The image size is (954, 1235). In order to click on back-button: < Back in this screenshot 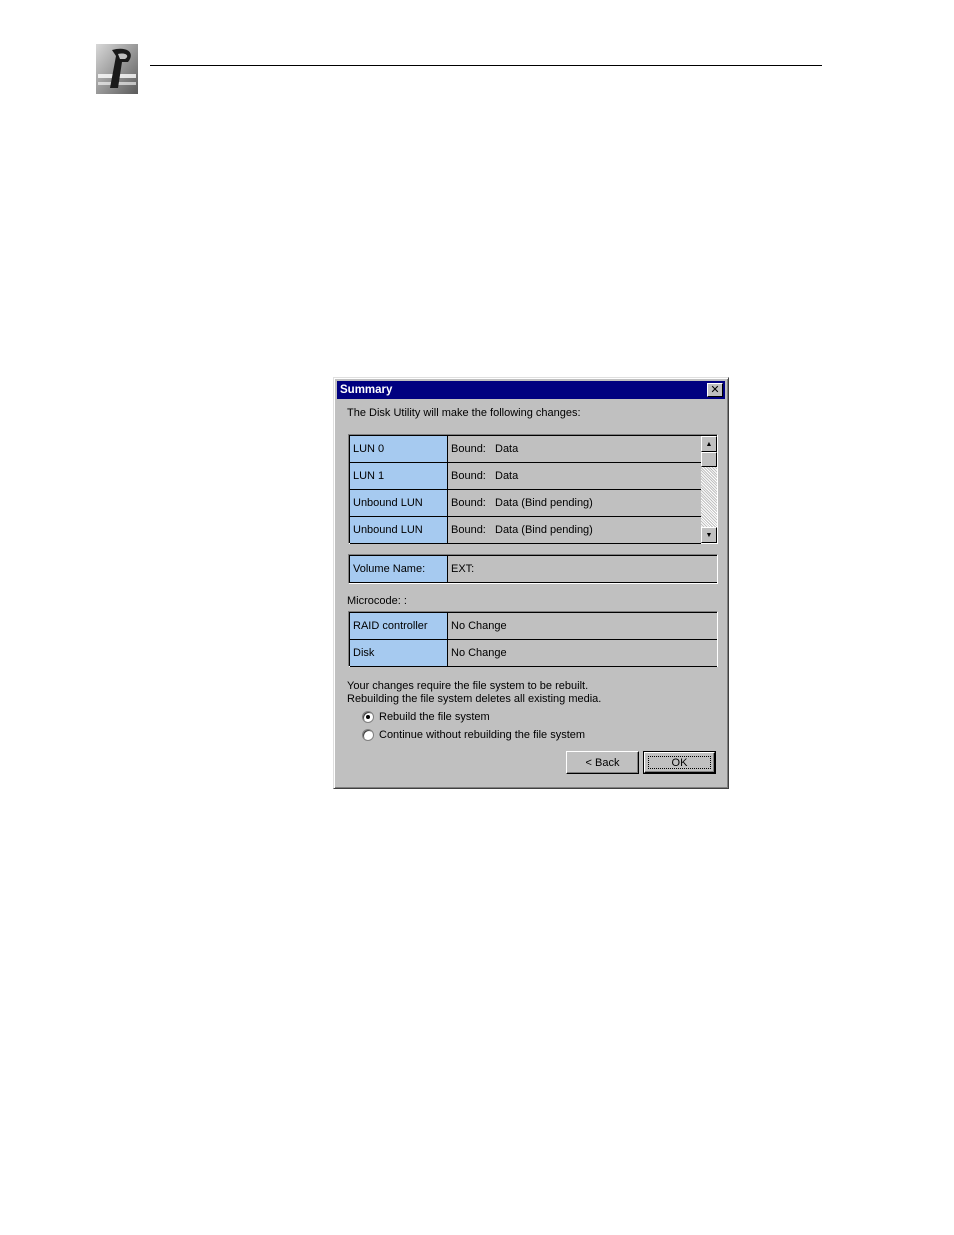, I will do `click(602, 762)`.